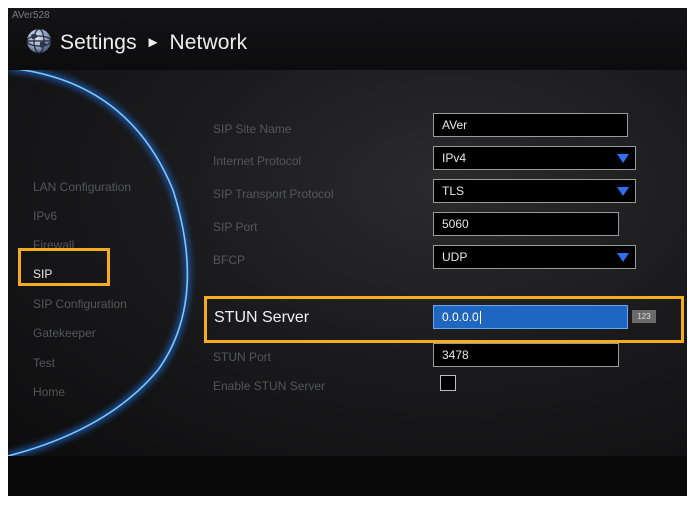 This screenshot has height=512, width=695. I want to click on footer-bar, so click(347, 476).